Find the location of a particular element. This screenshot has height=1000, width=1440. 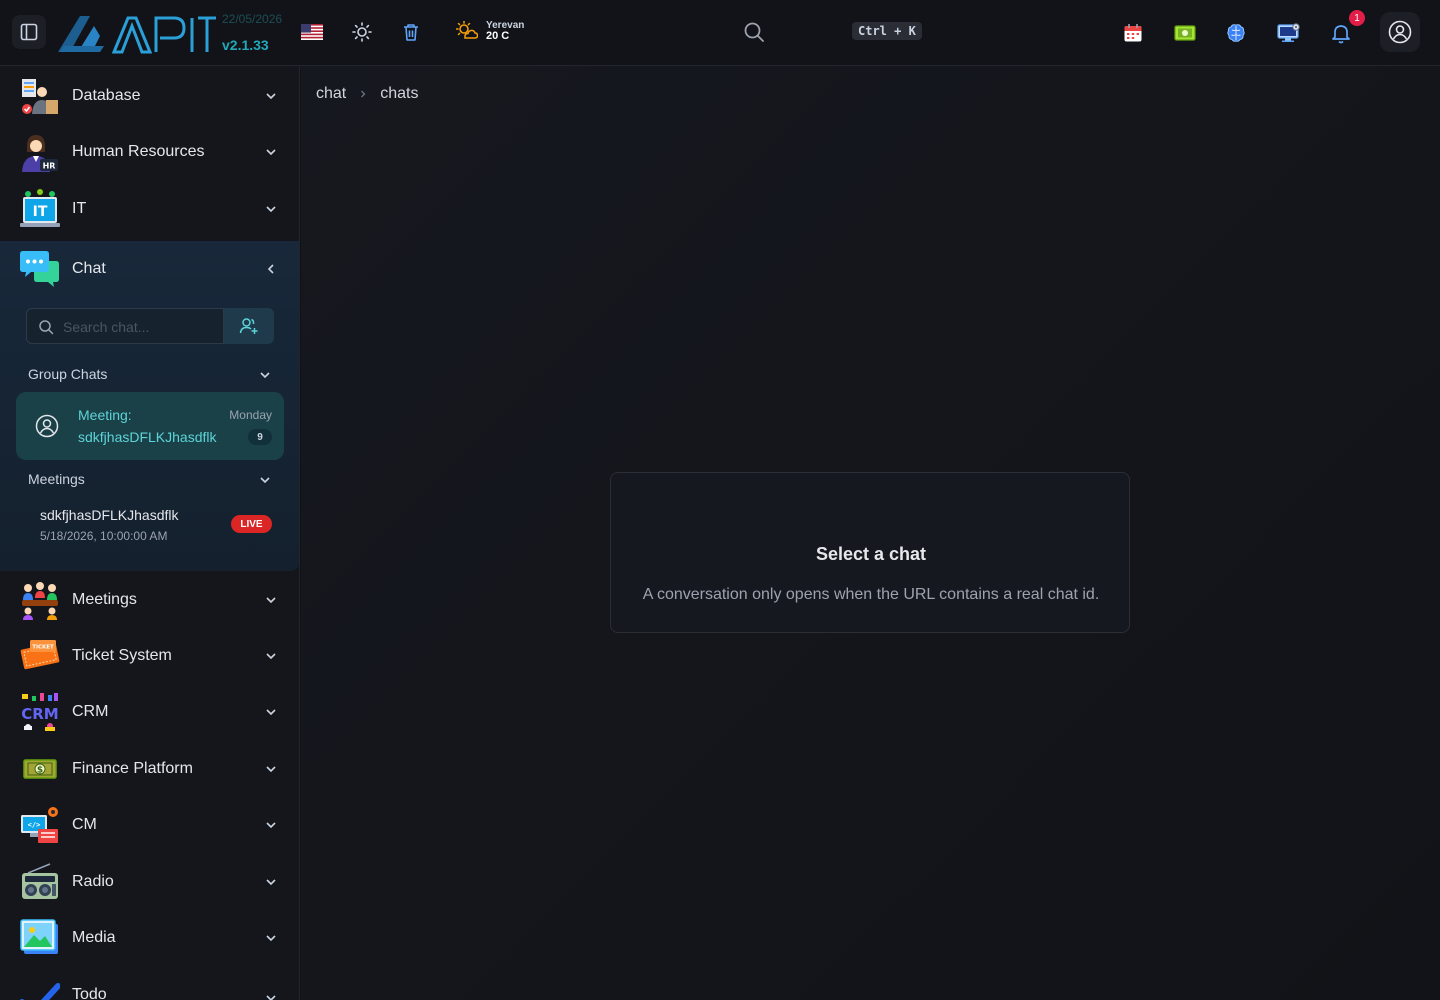

sidebar-item-human-resources: HR Human Resources is located at coordinates (149, 152).